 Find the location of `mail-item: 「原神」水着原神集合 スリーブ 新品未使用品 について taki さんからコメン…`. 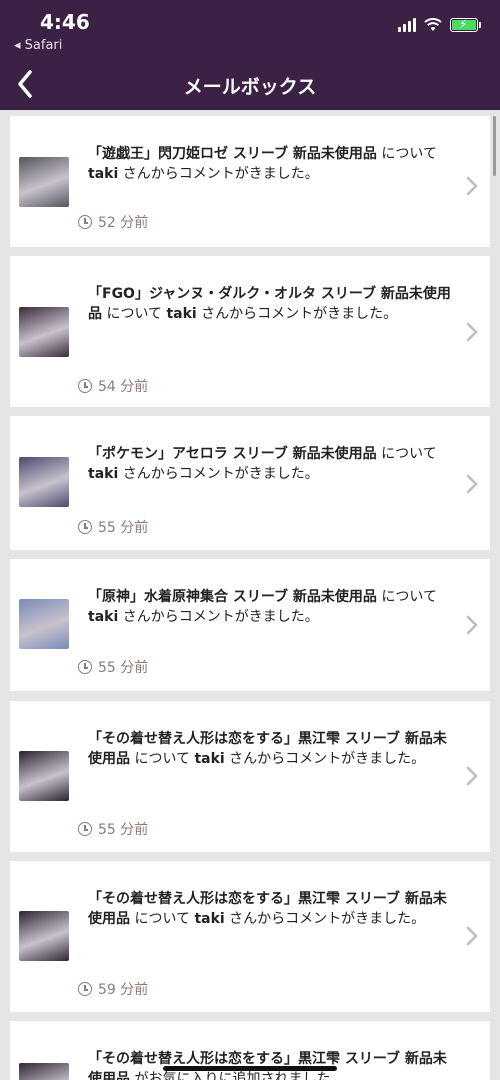

mail-item: 「原神」水着原神集合 スリーブ 新品未使用品 について taki さんからコメン… is located at coordinates (250, 625).